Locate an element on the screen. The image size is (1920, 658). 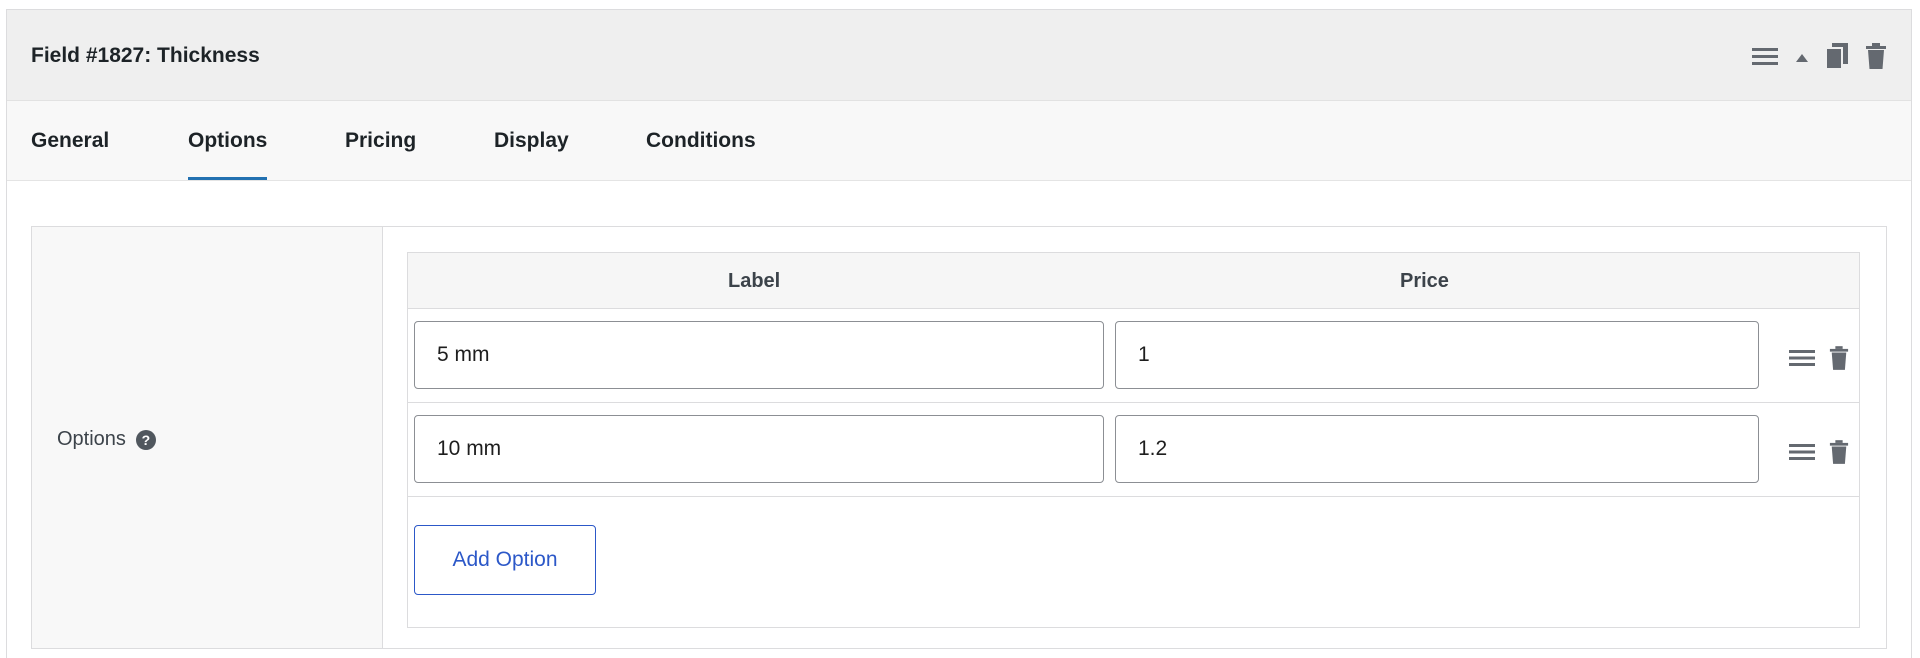
options-label-text: Options is located at coordinates (91, 439).